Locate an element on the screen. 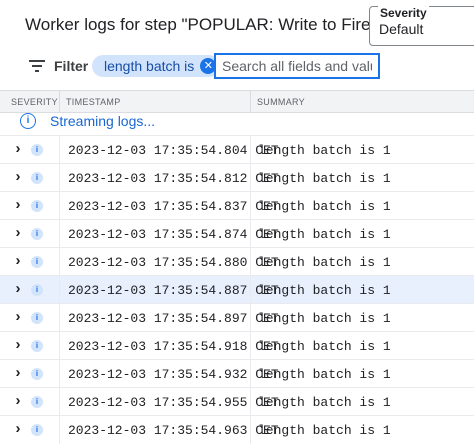 This screenshot has height=448, width=474. filter-chip: length batch is ✕ is located at coordinates (156, 66).